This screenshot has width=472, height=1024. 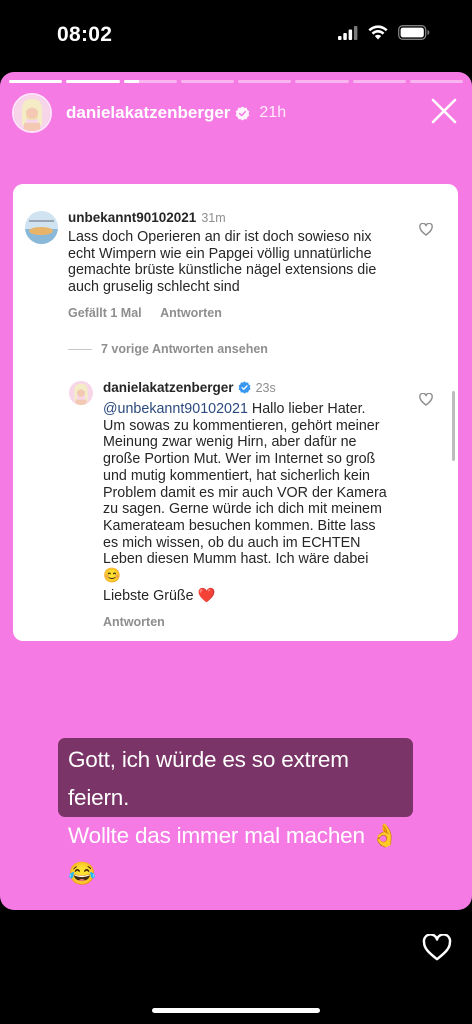 I want to click on story-header: danielakatzenberger 21h, so click(x=237, y=113).